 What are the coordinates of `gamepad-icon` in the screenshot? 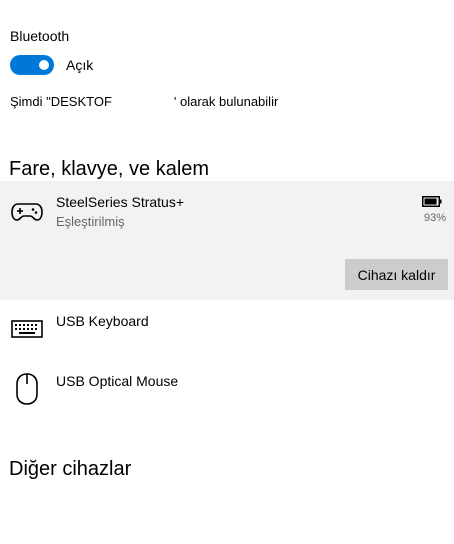 It's located at (27, 212).